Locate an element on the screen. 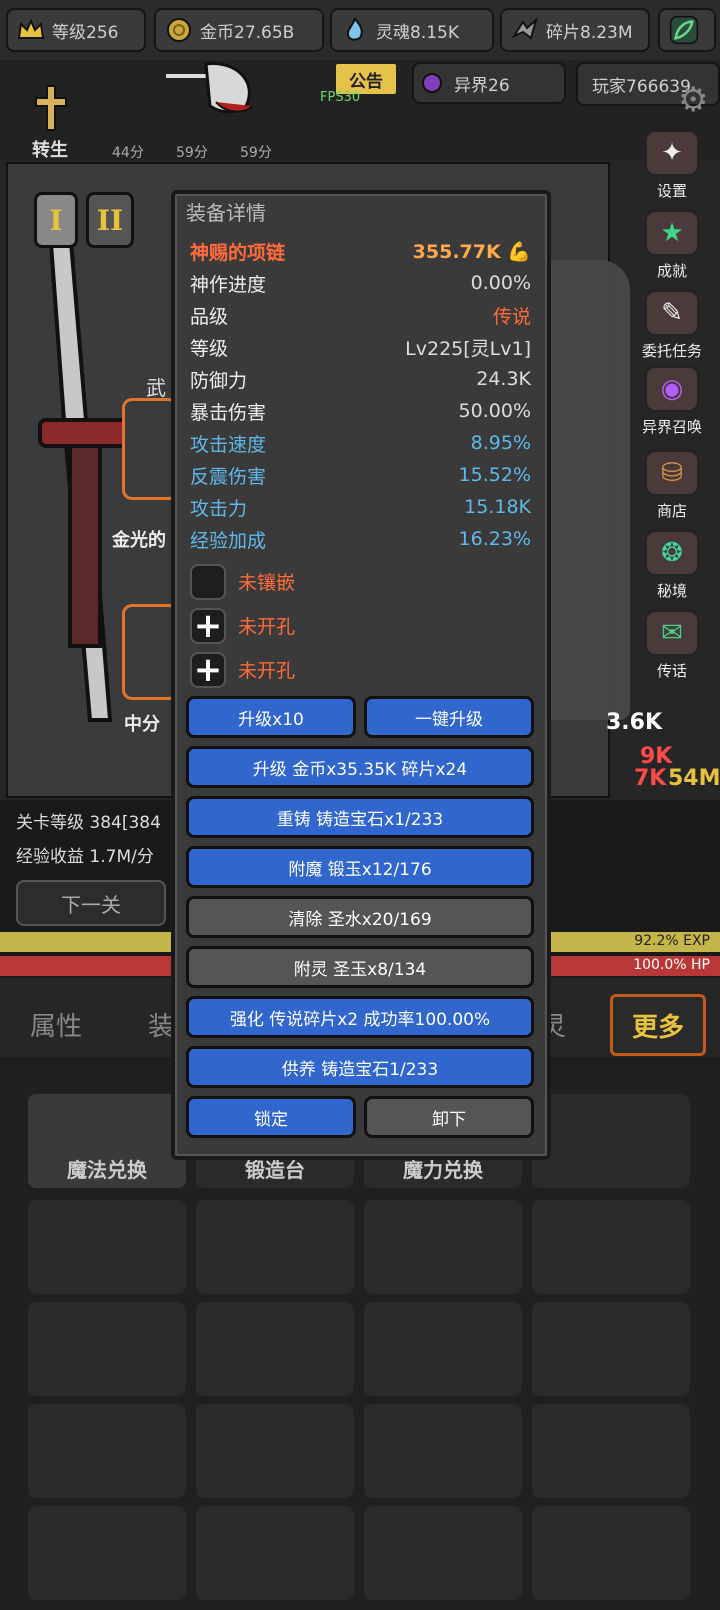 The image size is (720, 1610). quest-icon: ✎ is located at coordinates (672, 313).